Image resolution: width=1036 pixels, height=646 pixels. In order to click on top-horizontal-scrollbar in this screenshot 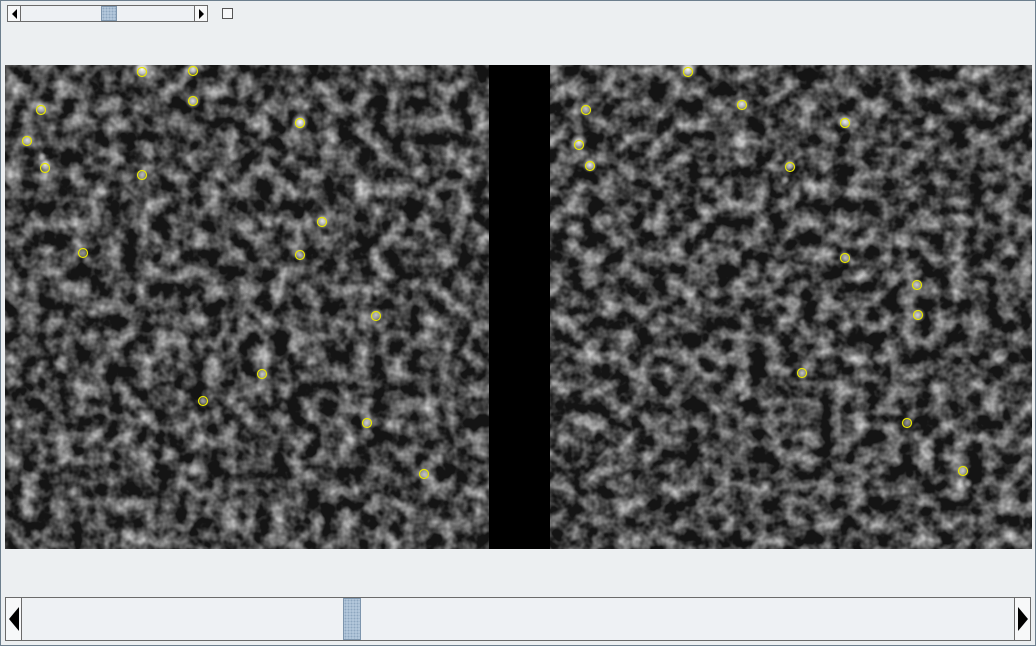, I will do `click(107, 13)`.